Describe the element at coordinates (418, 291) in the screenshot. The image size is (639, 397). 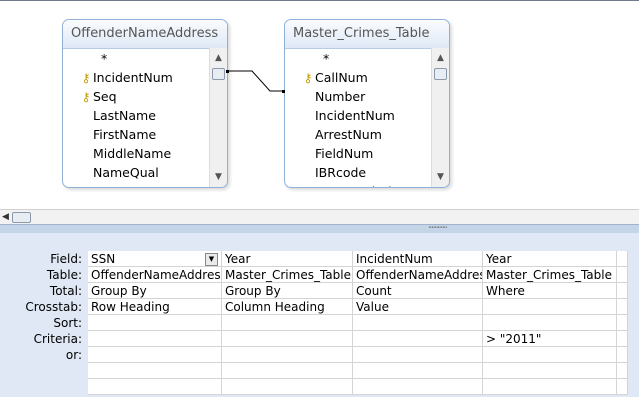
I see `grid-cell: Count` at that location.